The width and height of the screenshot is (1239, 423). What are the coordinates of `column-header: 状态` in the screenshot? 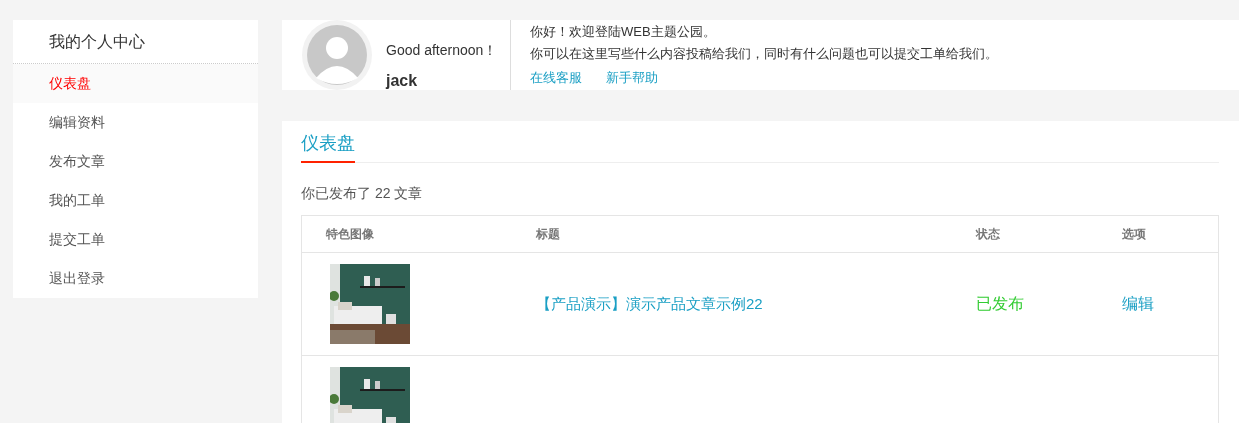 It's located at (988, 234).